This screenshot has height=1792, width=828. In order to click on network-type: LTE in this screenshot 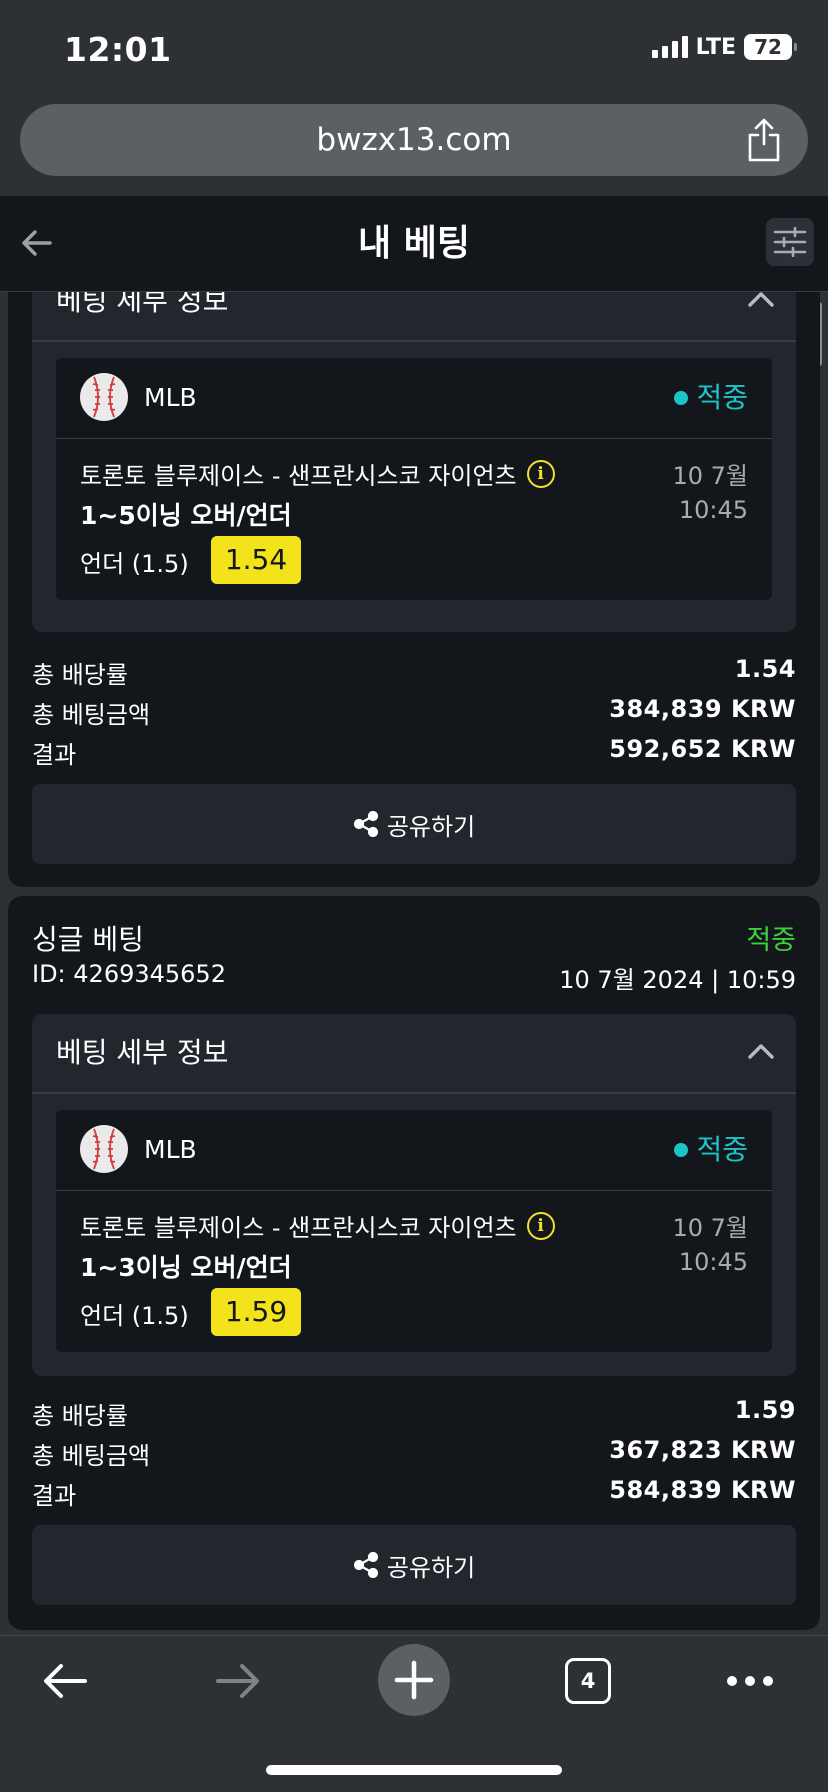, I will do `click(715, 47)`.